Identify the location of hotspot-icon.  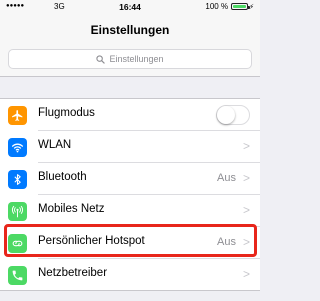
(17, 243).